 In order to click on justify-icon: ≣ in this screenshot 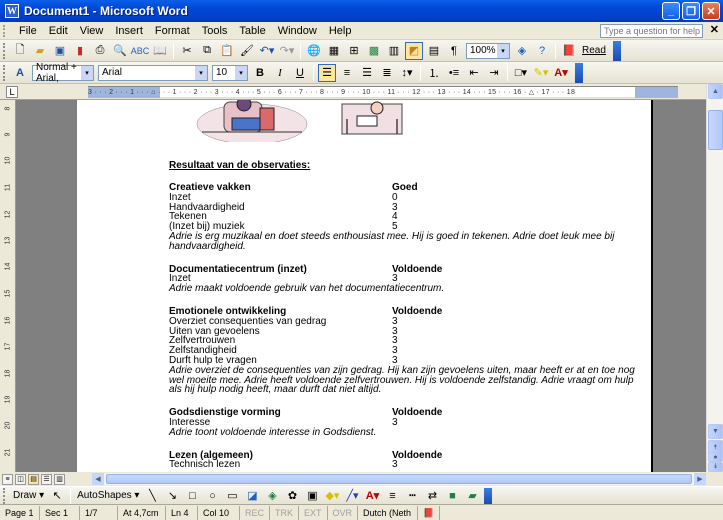, I will do `click(387, 73)`.